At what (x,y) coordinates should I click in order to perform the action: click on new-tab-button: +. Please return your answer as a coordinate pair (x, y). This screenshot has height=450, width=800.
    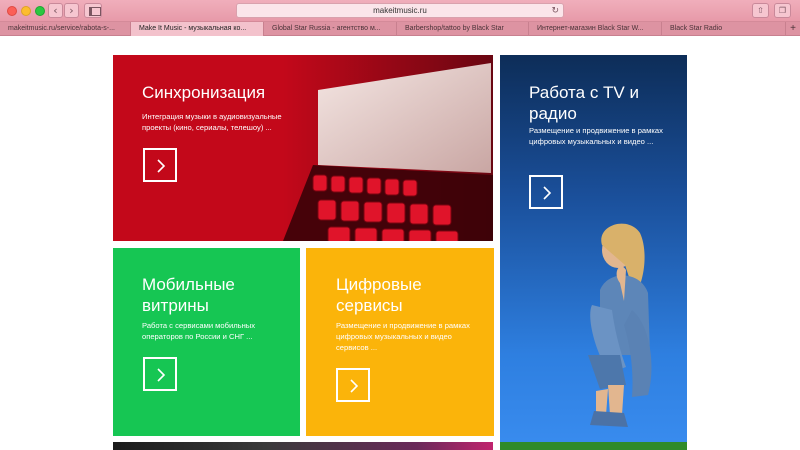
    Looking at the image, I should click on (793, 29).